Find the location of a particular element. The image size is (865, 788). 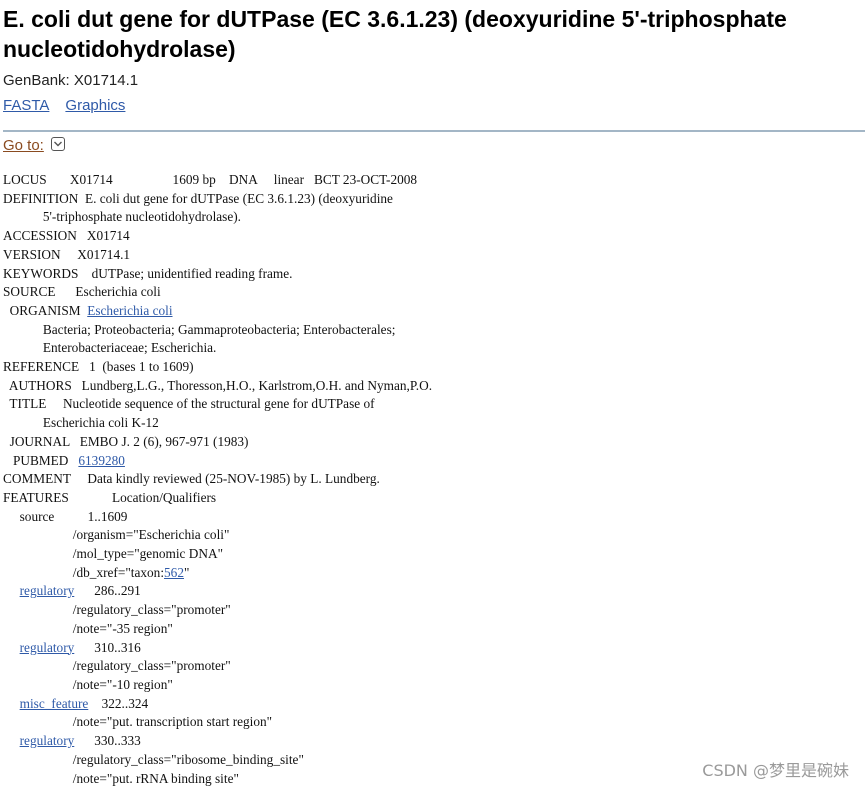

taxon-link: 562 is located at coordinates (174, 572).